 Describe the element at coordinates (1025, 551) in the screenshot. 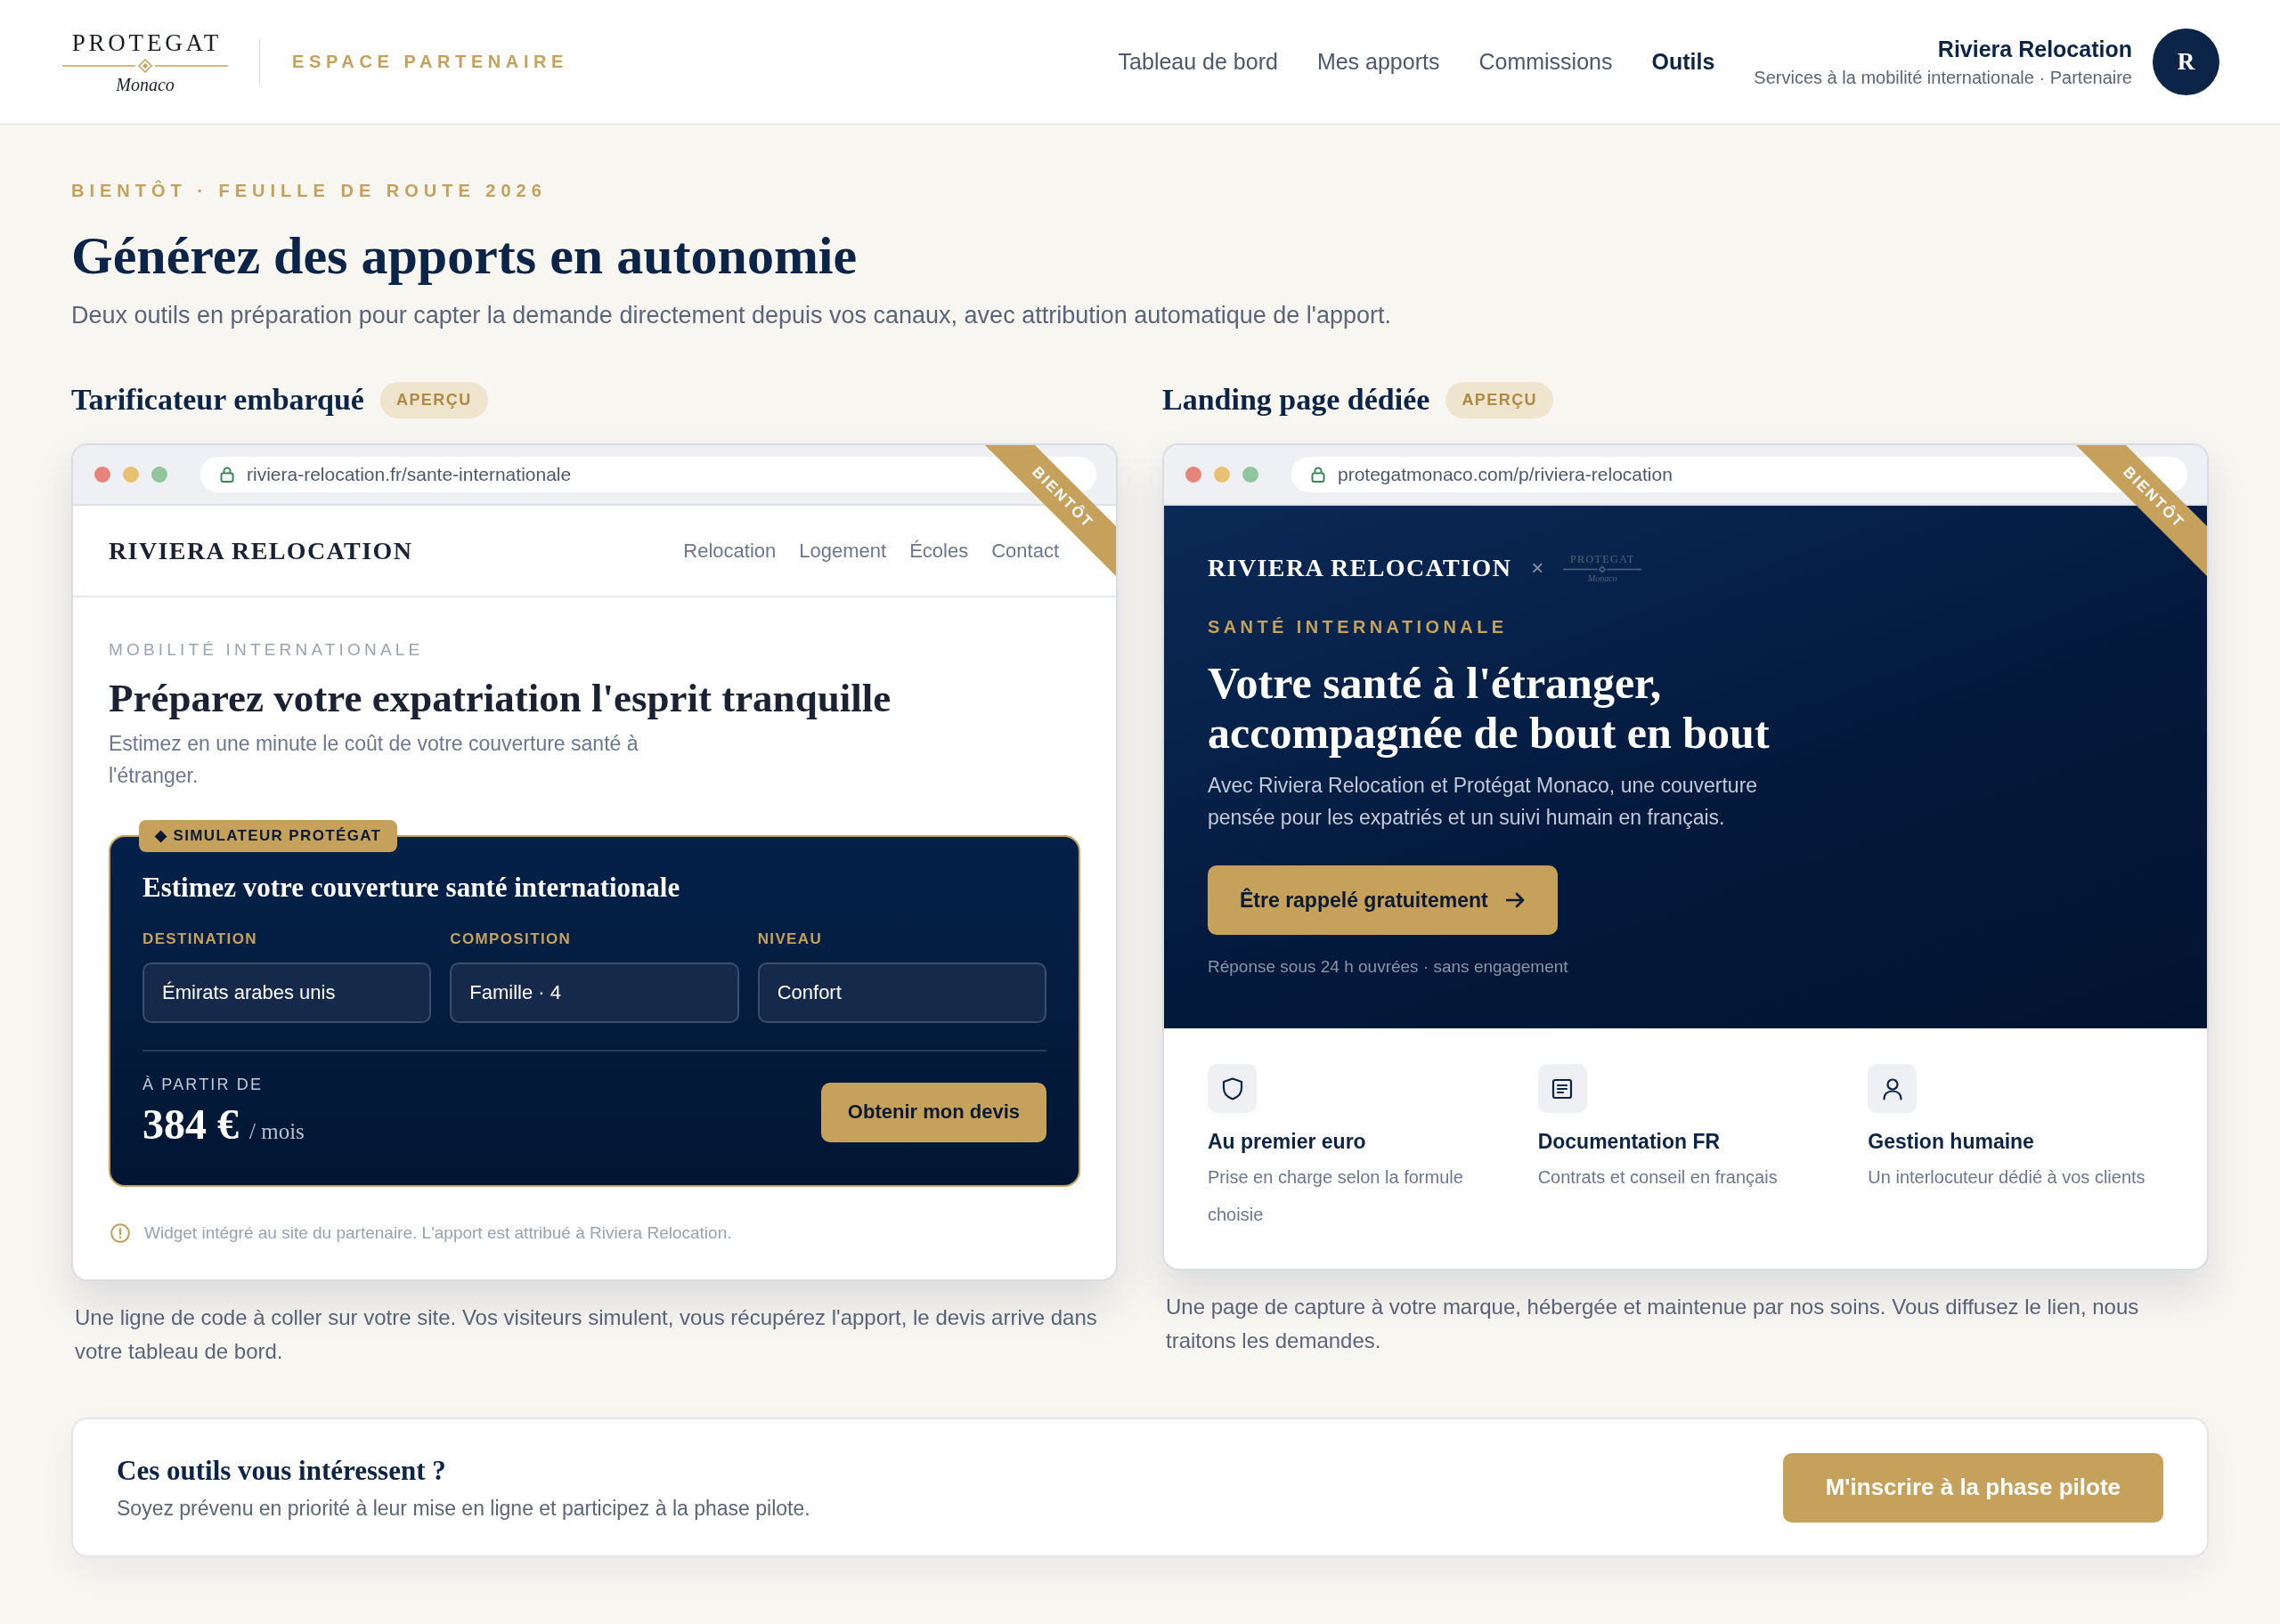

I see `site-nav-link: Contact` at that location.